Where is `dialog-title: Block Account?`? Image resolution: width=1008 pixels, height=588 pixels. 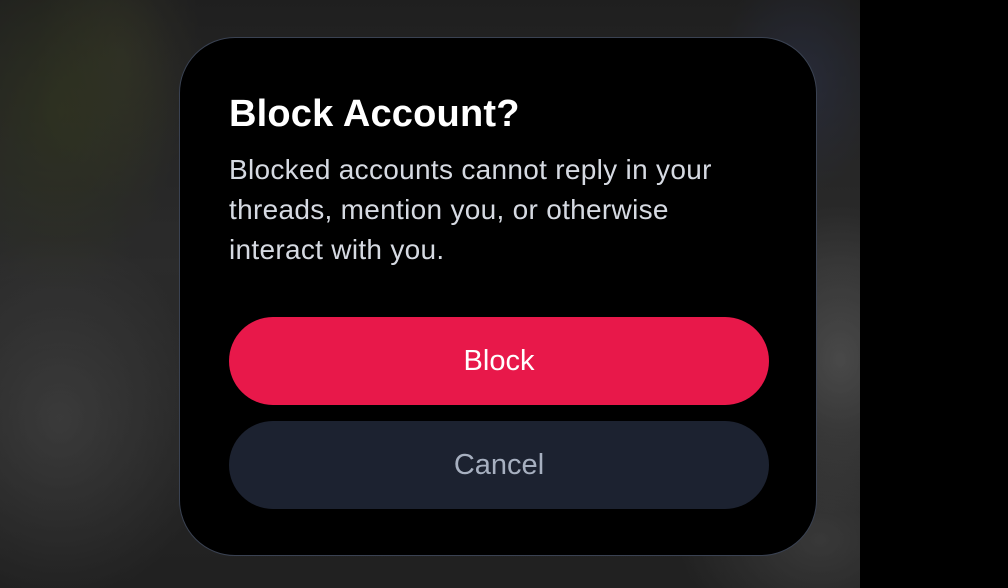 dialog-title: Block Account? is located at coordinates (374, 114).